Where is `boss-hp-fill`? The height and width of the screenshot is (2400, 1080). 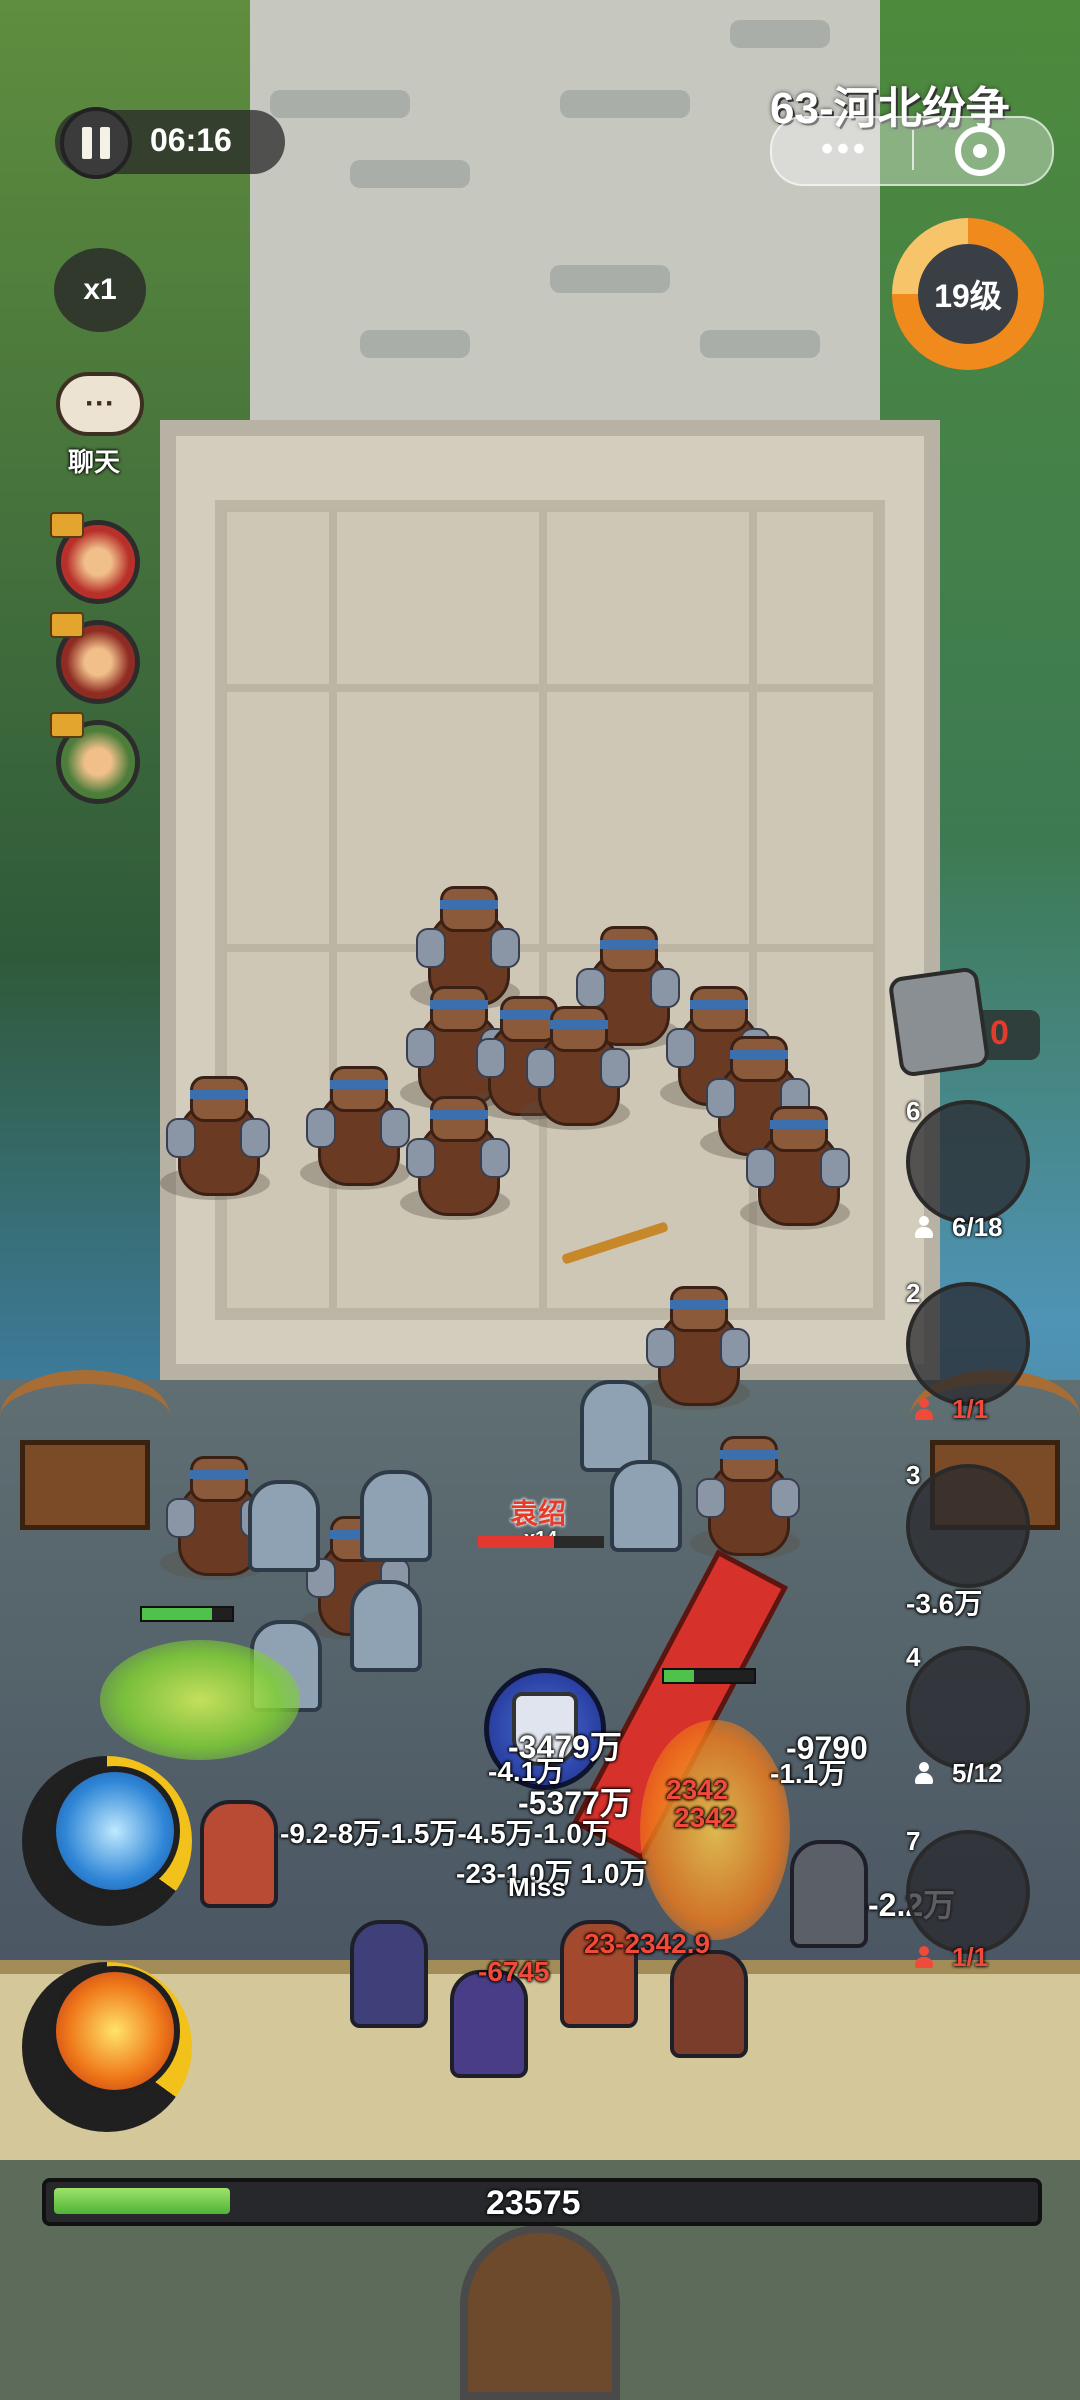 boss-hp-fill is located at coordinates (516, 1542).